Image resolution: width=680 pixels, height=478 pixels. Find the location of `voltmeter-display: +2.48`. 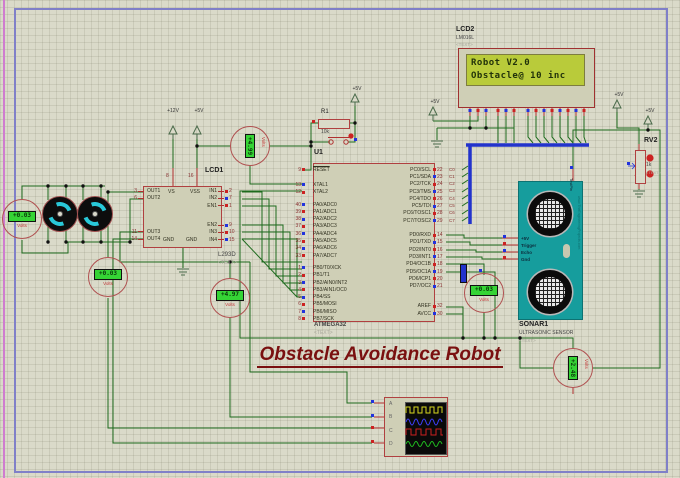

voltmeter-display: +2.48 is located at coordinates (573, 368).